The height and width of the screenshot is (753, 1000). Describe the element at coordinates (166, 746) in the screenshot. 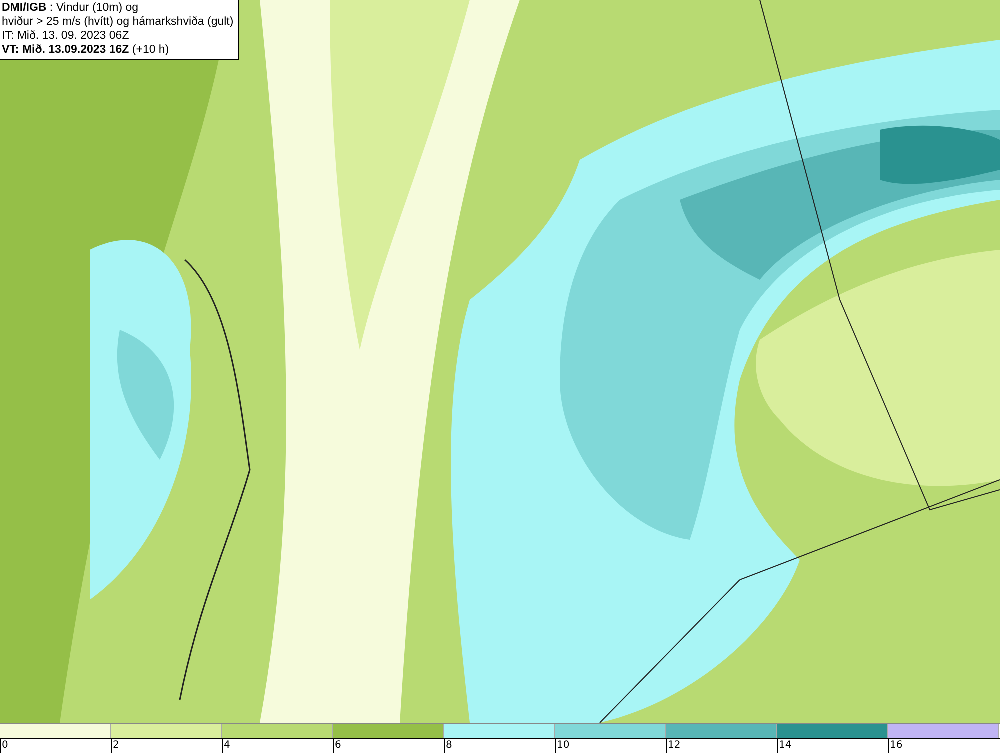

I see `scale-label: 2` at that location.